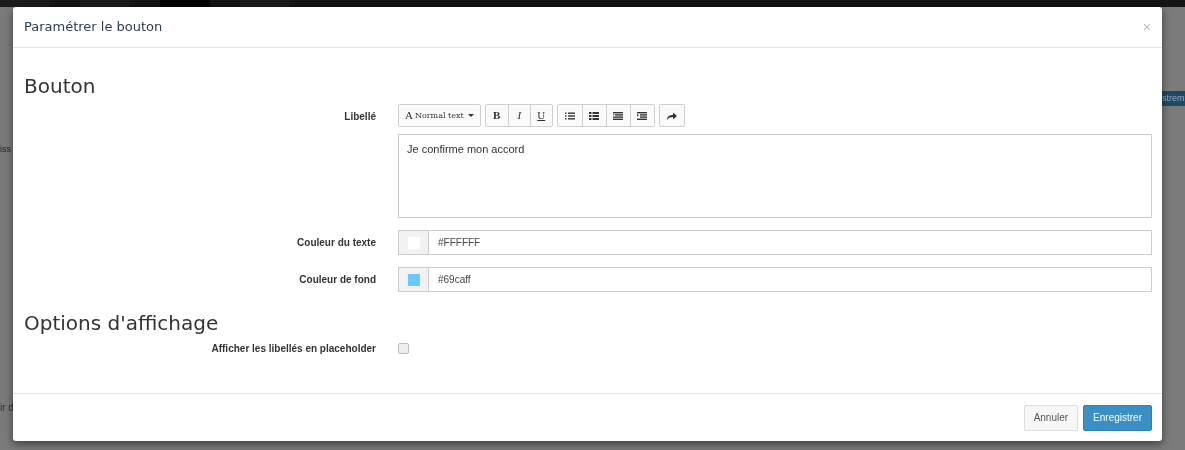 Image resolution: width=1185 pixels, height=450 pixels. Describe the element at coordinates (360, 117) in the screenshot. I see `field-label: Libellé` at that location.